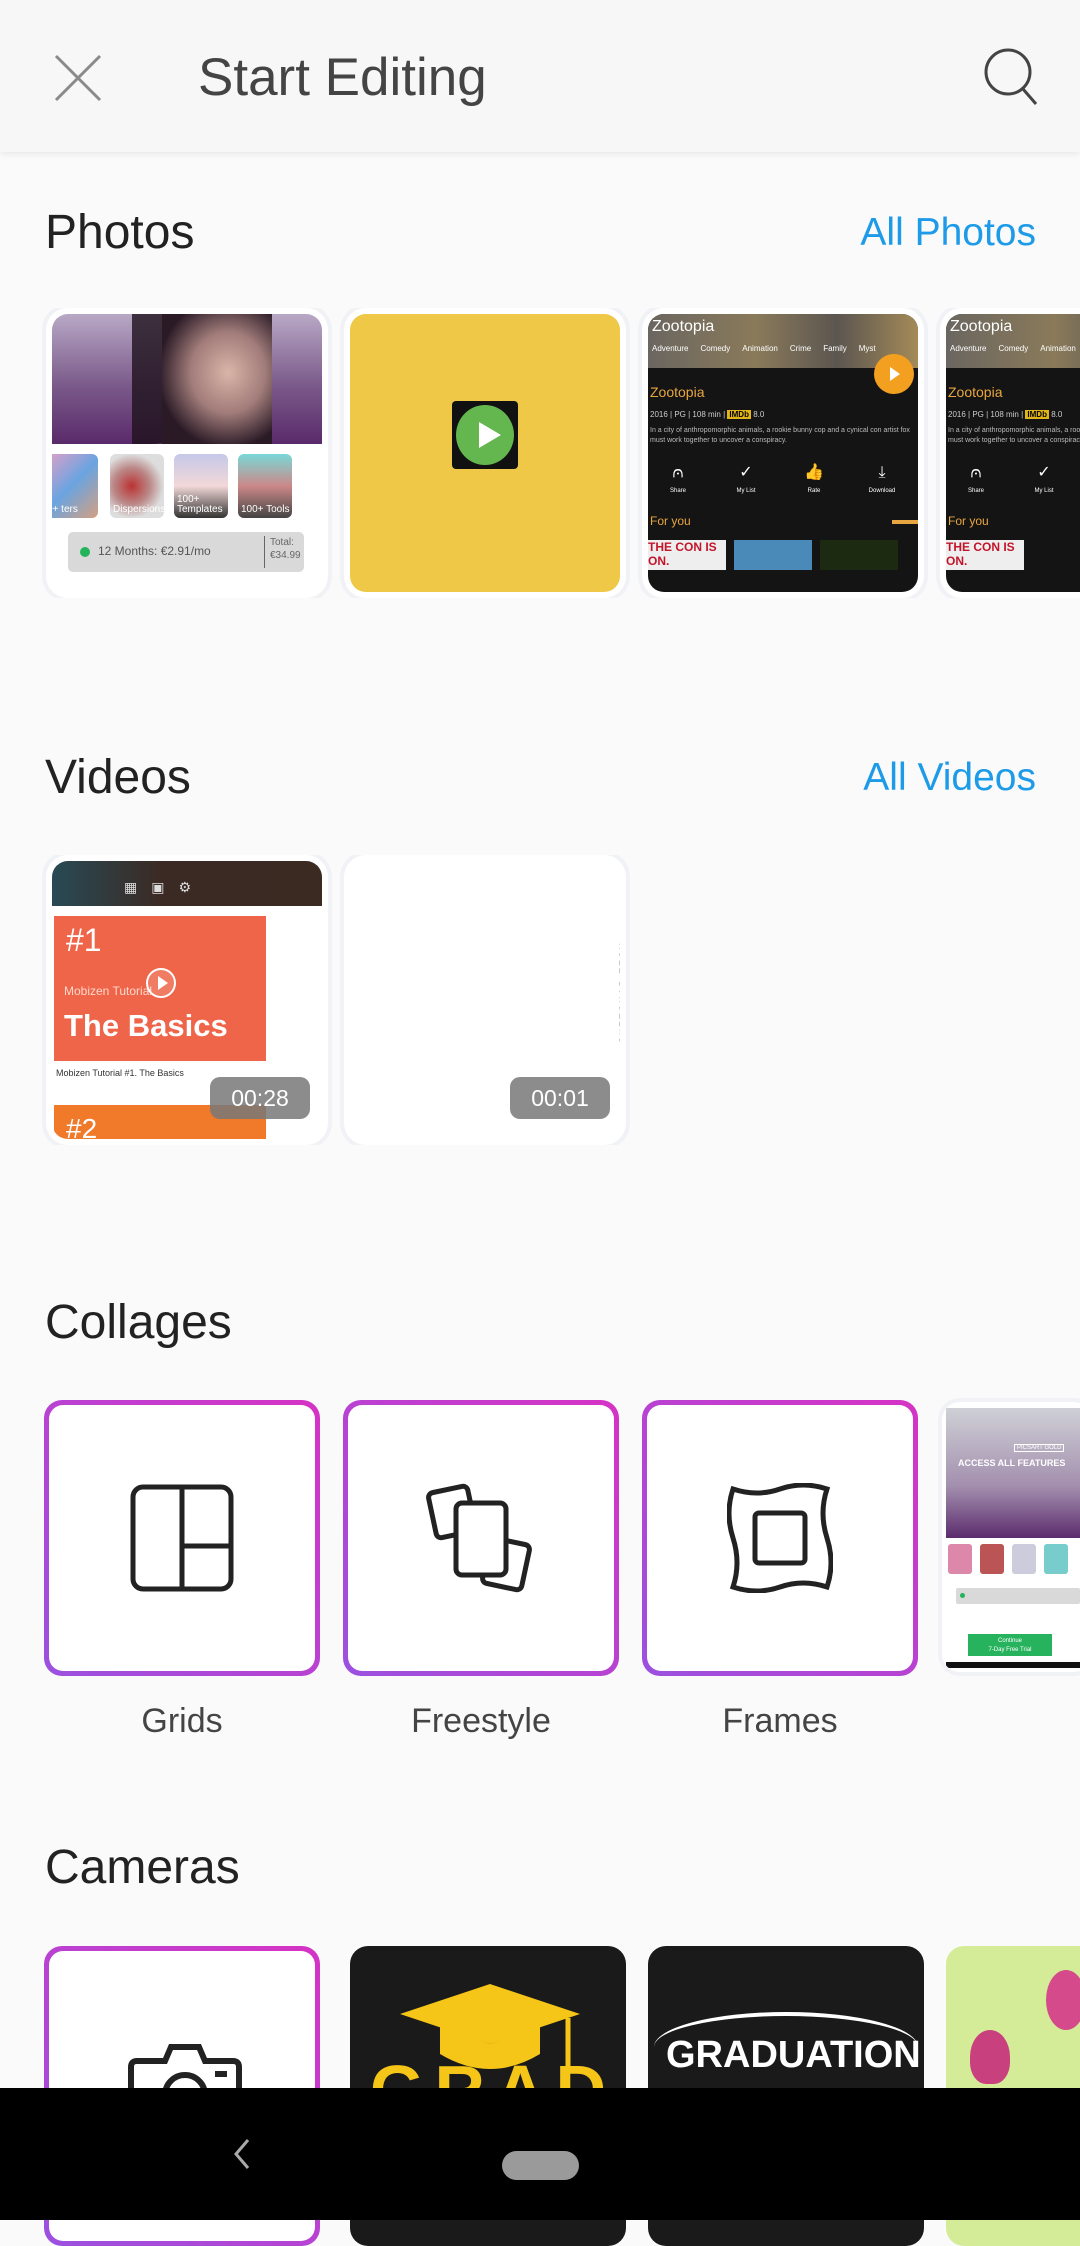 Image resolution: width=1080 pixels, height=2246 pixels. I want to click on portrait-face, so click(217, 379).